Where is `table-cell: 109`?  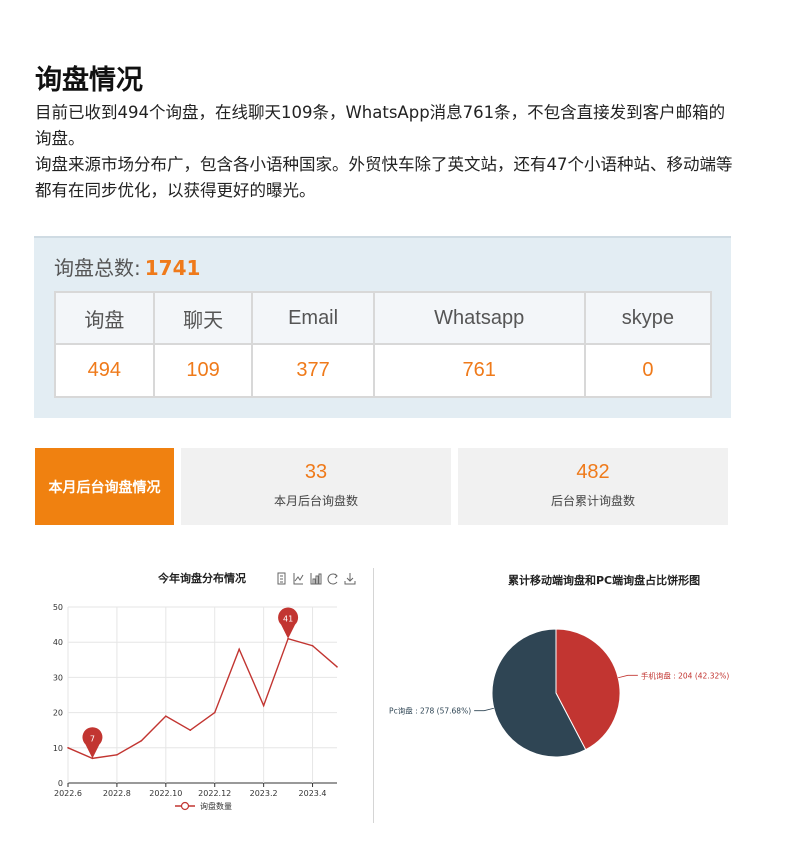
table-cell: 109 is located at coordinates (203, 370).